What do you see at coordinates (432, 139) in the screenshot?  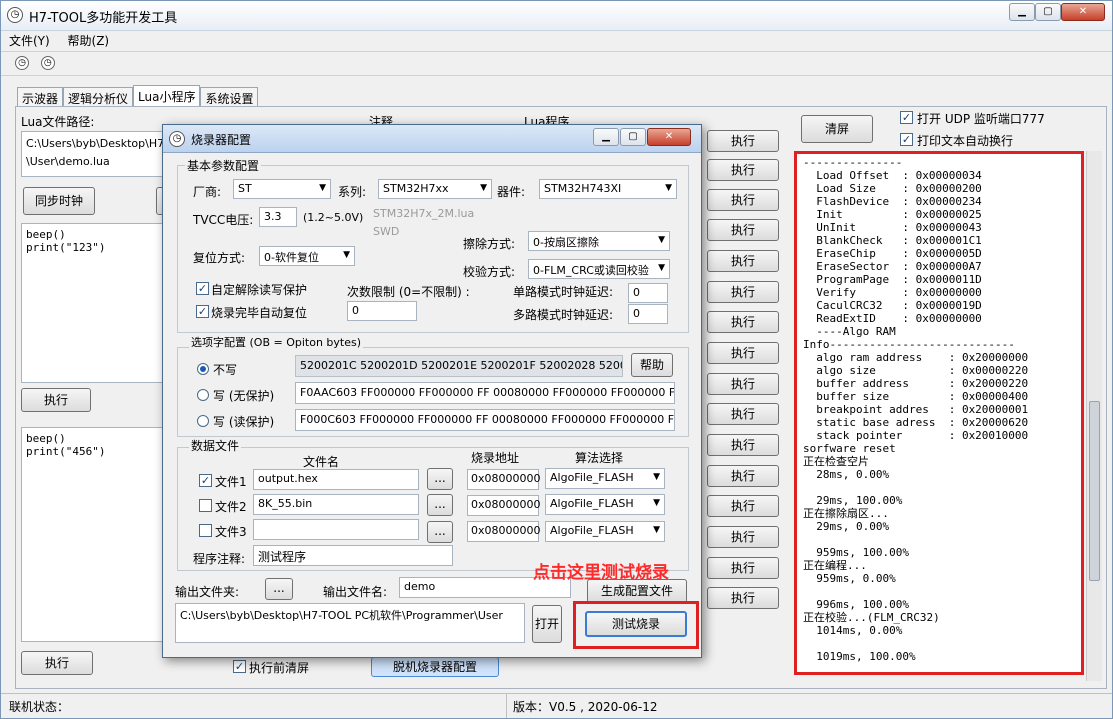 I see `dialog-title-bar: ◷ 烧录器配置 ▁ ▢ ✕` at bounding box center [432, 139].